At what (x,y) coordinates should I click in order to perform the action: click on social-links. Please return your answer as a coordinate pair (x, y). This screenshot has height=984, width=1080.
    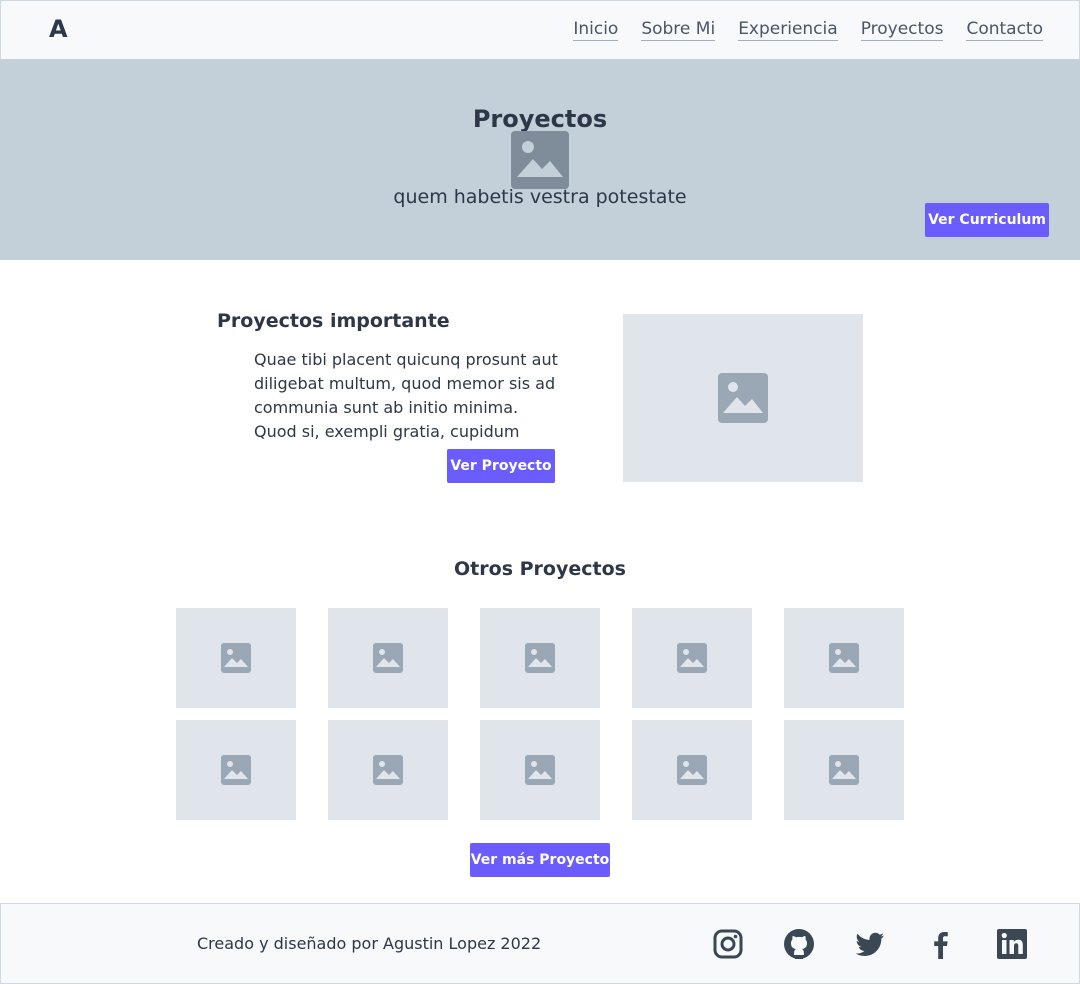
    Looking at the image, I should click on (870, 944).